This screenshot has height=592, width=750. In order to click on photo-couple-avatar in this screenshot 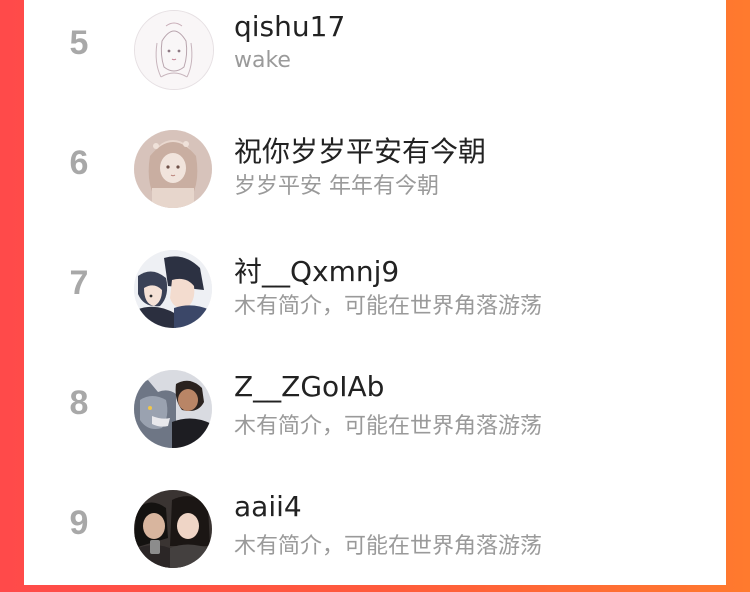, I will do `click(173, 529)`.